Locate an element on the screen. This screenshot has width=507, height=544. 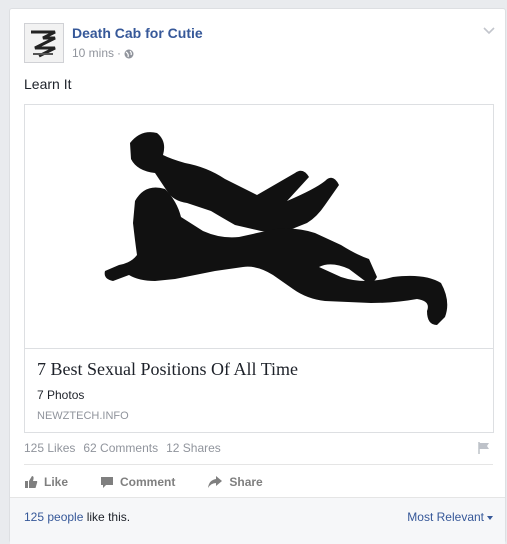
likes-summary: 125 people like this. is located at coordinates (77, 517).